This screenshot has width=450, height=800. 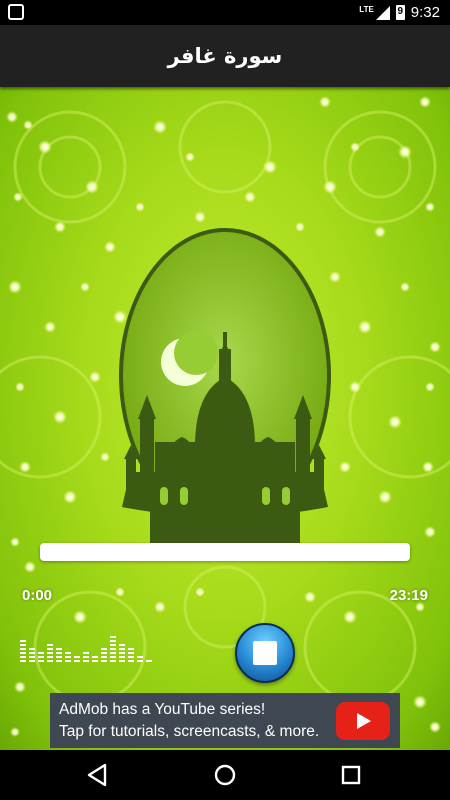 I want to click on status-time: 9:32, so click(x=425, y=12).